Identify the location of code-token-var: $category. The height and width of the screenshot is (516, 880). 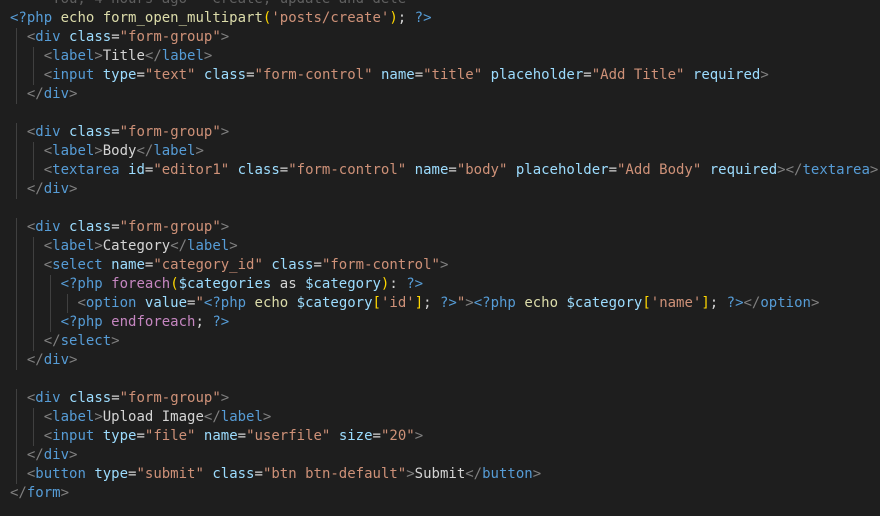
(334, 303).